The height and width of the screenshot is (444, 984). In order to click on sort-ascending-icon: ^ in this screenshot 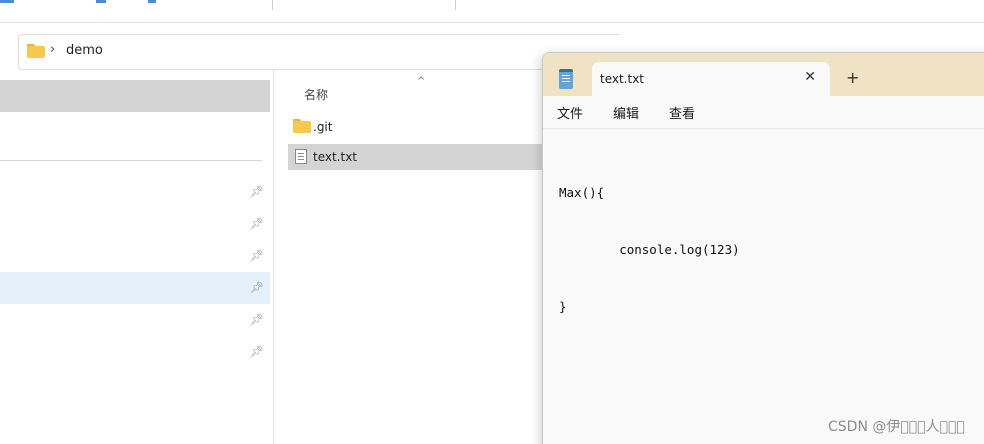, I will do `click(421, 81)`.